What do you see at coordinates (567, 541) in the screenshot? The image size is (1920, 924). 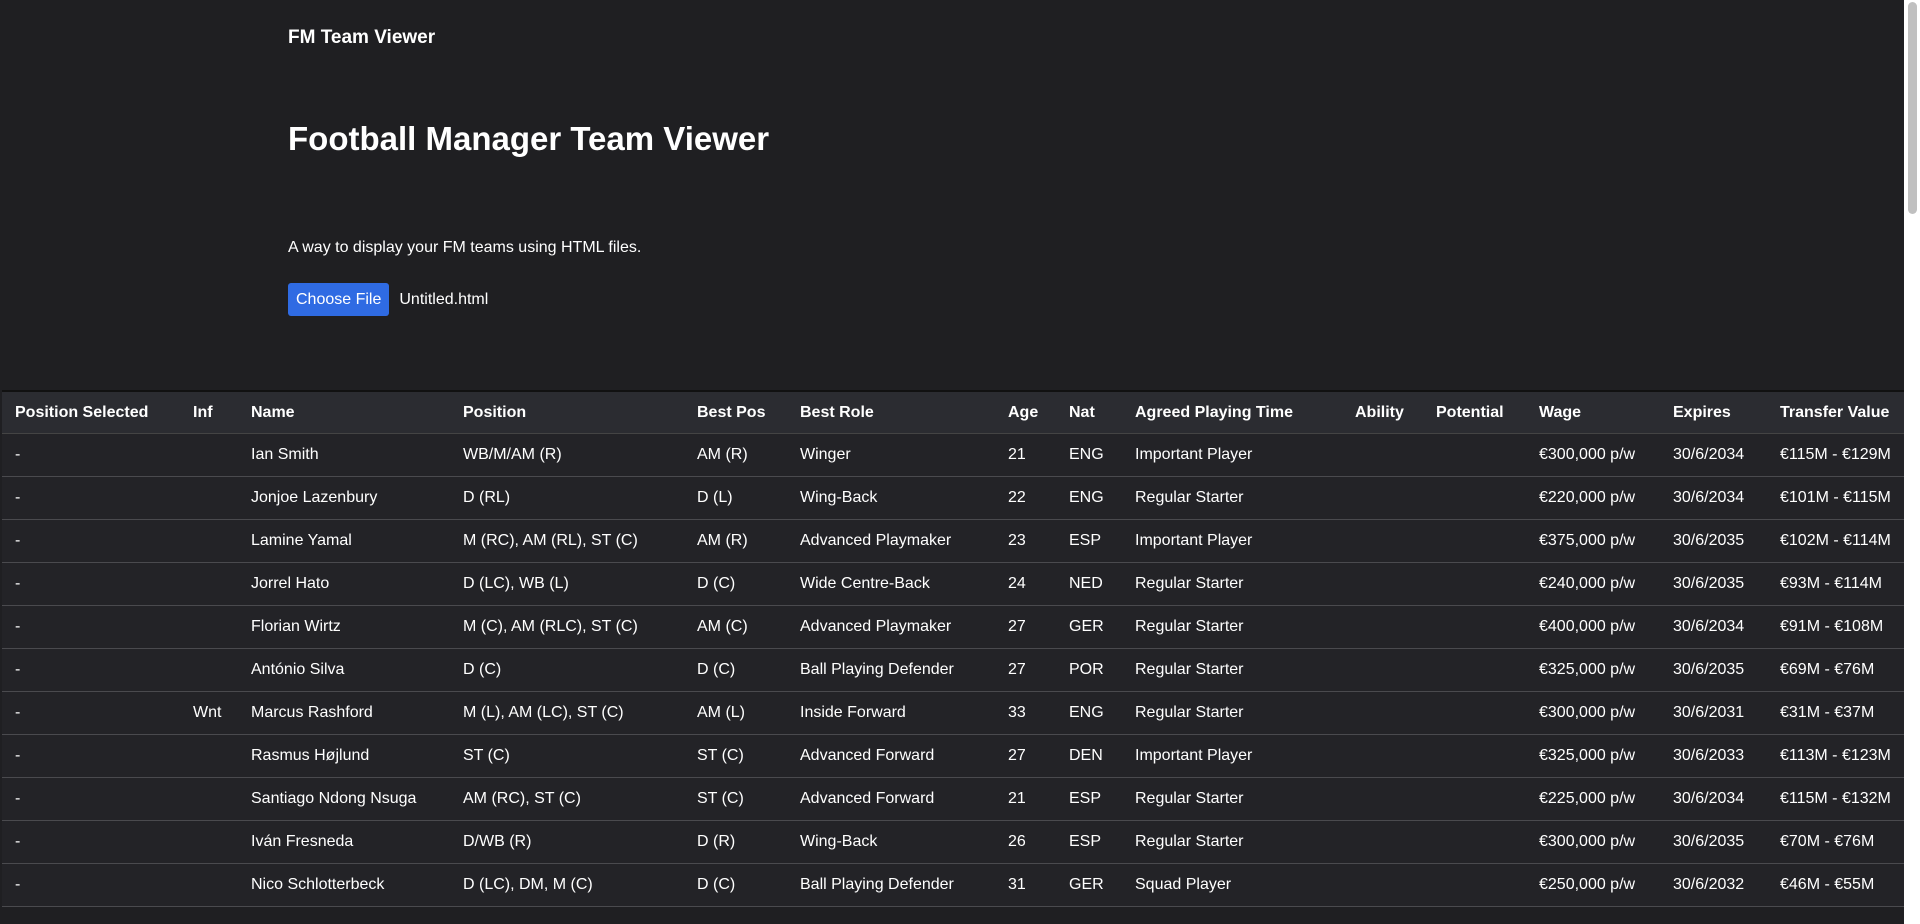 I see `table-cell: M (RC), AM (RL), ST (C)` at bounding box center [567, 541].